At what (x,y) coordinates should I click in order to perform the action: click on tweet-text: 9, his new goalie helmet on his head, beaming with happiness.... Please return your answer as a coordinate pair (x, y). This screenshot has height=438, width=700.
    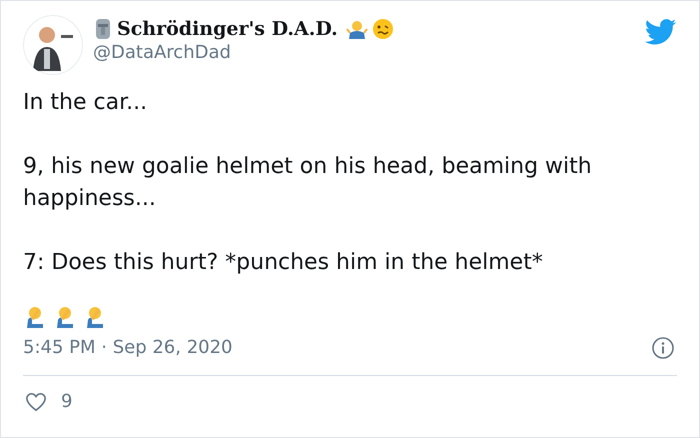
    Looking at the image, I should click on (308, 183).